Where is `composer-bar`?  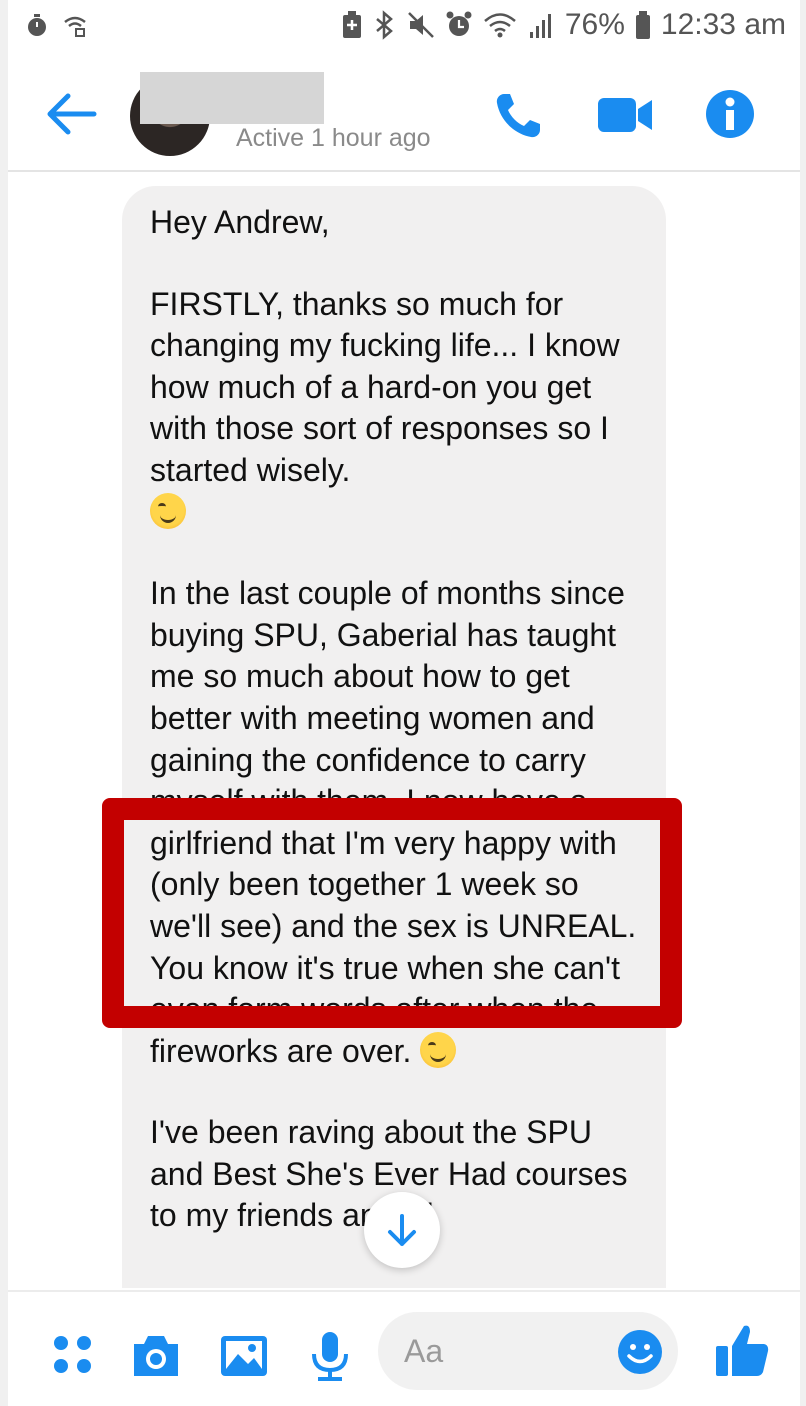 composer-bar is located at coordinates (404, 1348).